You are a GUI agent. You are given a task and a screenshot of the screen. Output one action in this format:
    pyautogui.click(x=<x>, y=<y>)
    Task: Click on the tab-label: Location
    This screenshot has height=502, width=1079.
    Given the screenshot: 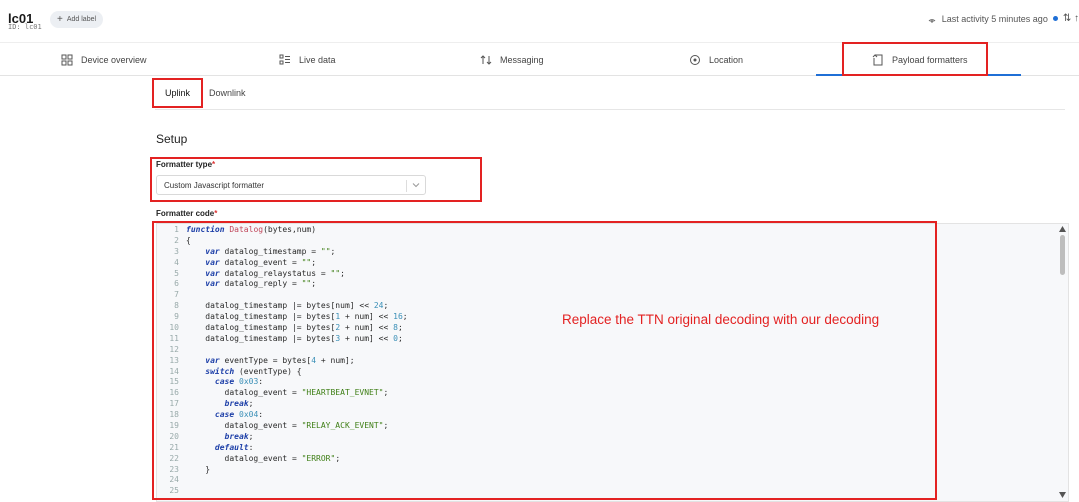 What is the action you would take?
    pyautogui.click(x=726, y=59)
    